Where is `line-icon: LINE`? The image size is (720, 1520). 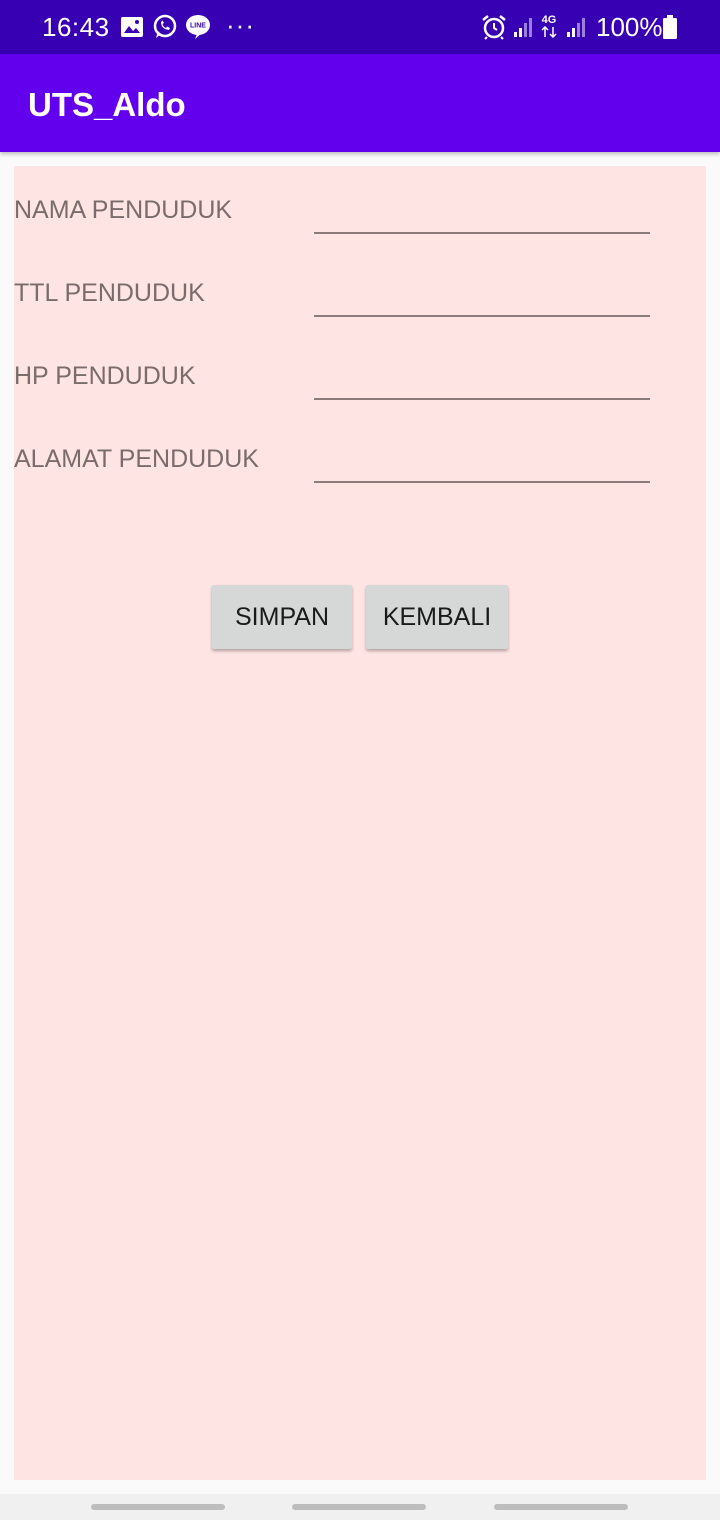 line-icon: LINE is located at coordinates (198, 27).